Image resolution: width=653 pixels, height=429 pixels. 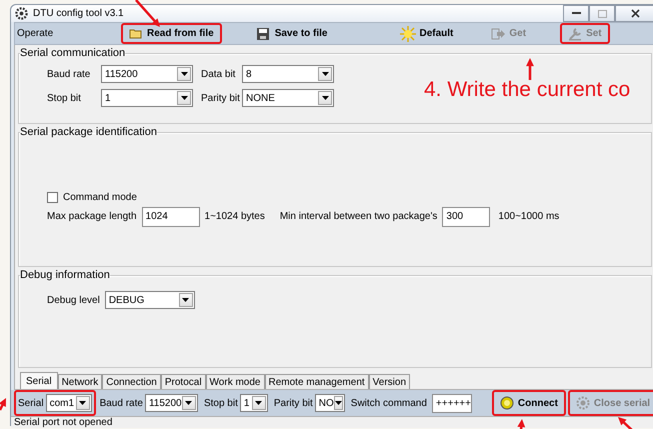 What do you see at coordinates (73, 300) in the screenshot?
I see `field-label: Debug level` at bounding box center [73, 300].